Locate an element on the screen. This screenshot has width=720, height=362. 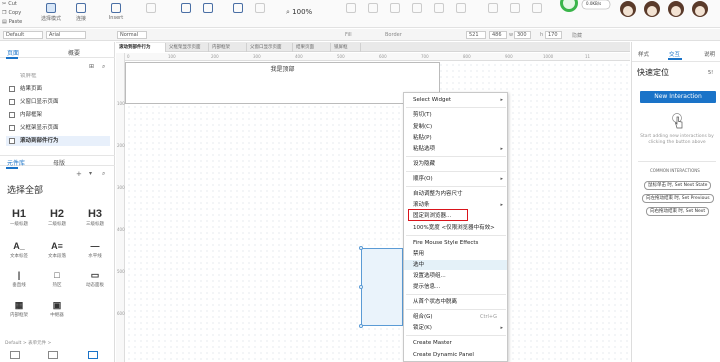
header-widget: 我是顶部 is located at coordinates (282, 83).